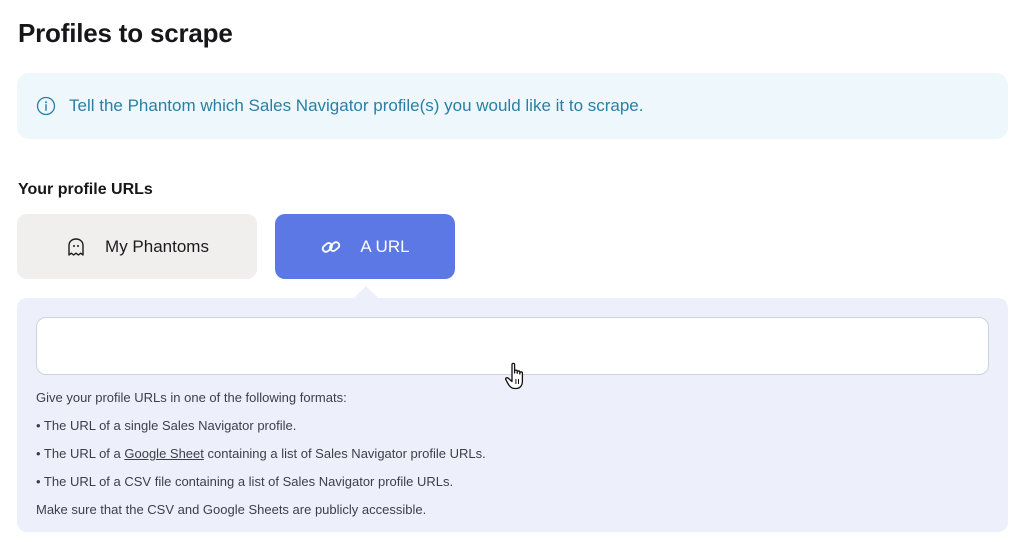 Image resolution: width=1024 pixels, height=542 pixels. Describe the element at coordinates (85, 189) in the screenshot. I see `profile-urls-label: Your profile URLs` at that location.